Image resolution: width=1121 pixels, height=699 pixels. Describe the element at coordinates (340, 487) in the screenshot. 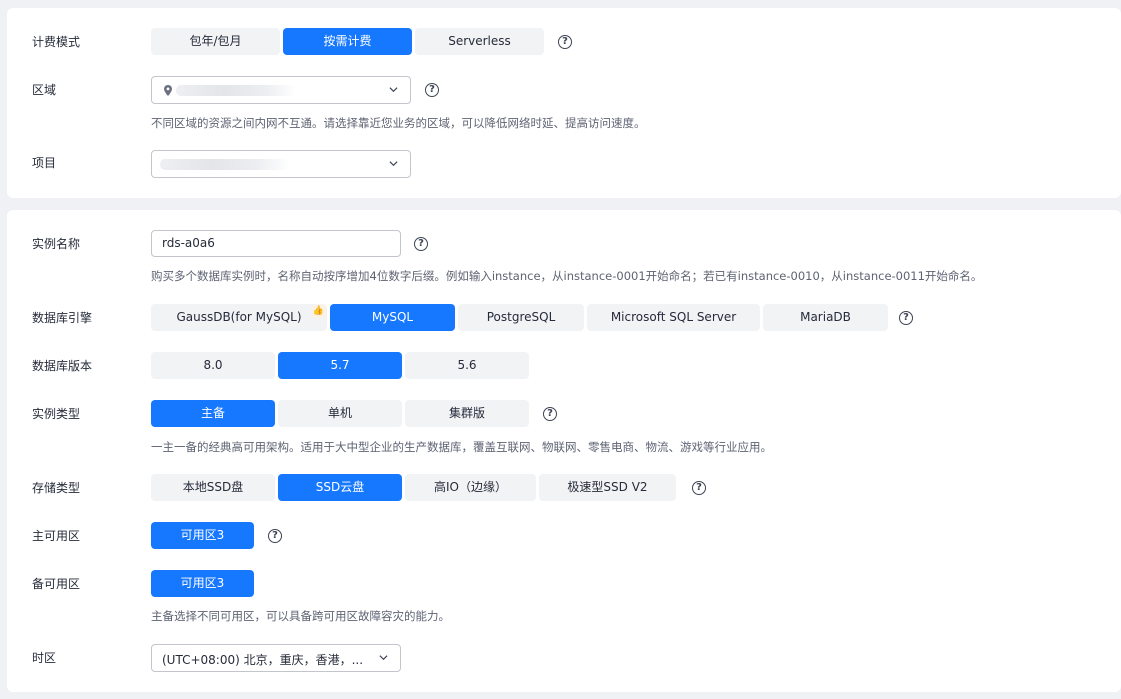

I see `storage-option-cloud-ssd: SSD云盘` at that location.